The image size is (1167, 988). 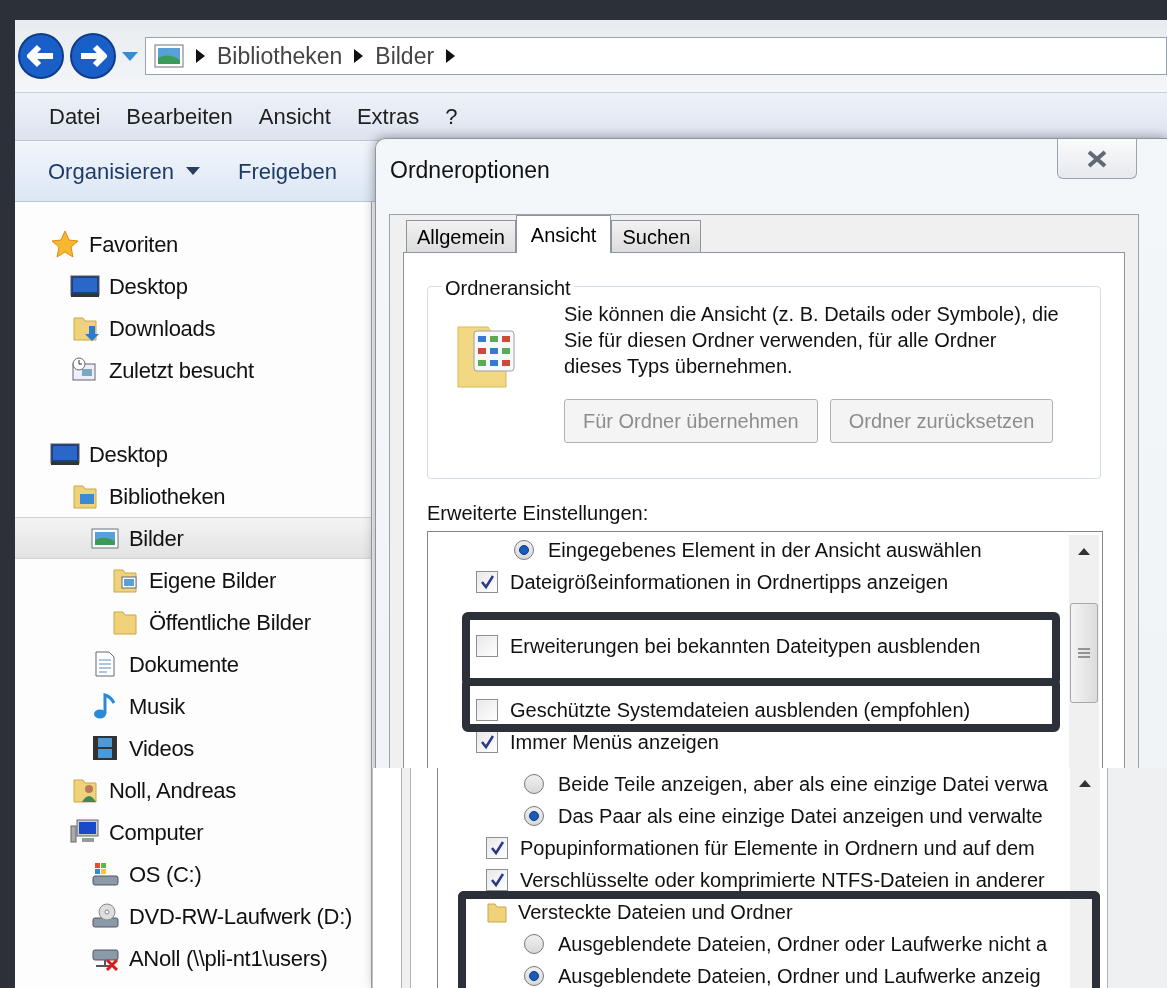 I want to click on setting-label: Immer Menüs anzeigen, so click(x=614, y=742).